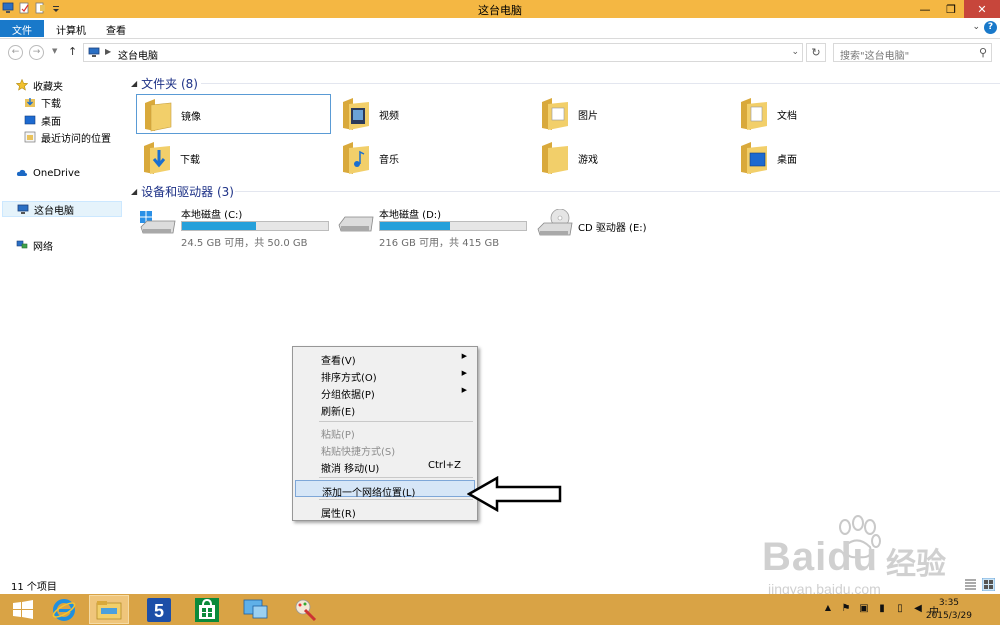  What do you see at coordinates (983, 52) in the screenshot?
I see `search-icon: ⚲` at bounding box center [983, 52].